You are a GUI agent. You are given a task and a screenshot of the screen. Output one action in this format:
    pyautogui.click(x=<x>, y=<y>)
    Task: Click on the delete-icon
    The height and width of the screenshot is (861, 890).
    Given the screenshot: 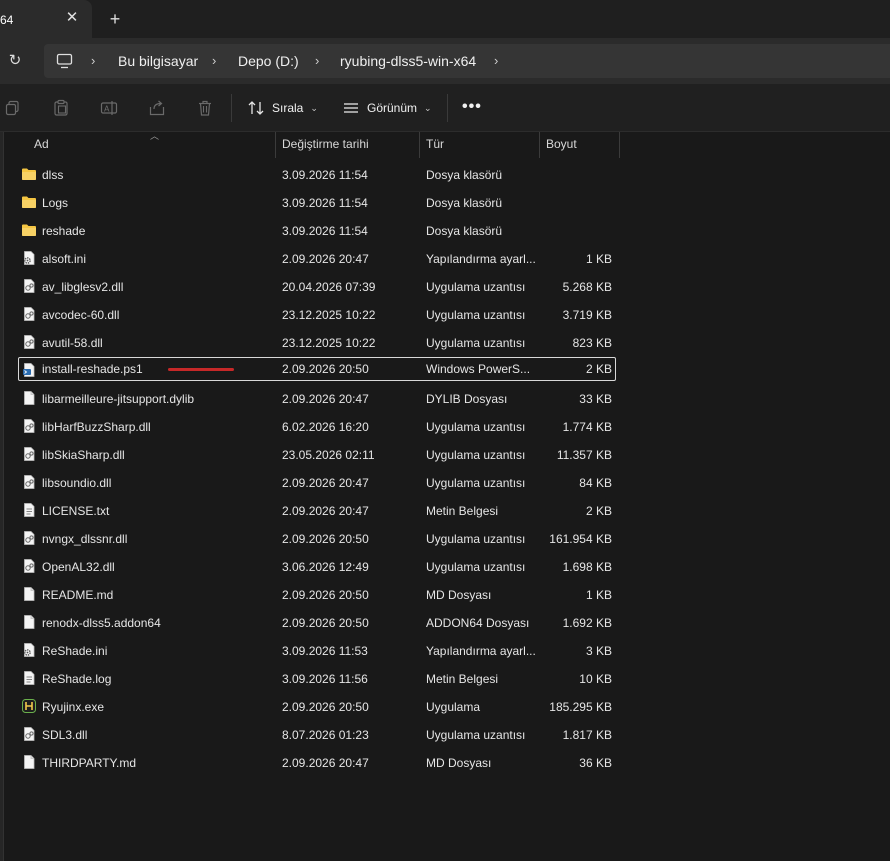 What is the action you would take?
    pyautogui.click(x=205, y=108)
    